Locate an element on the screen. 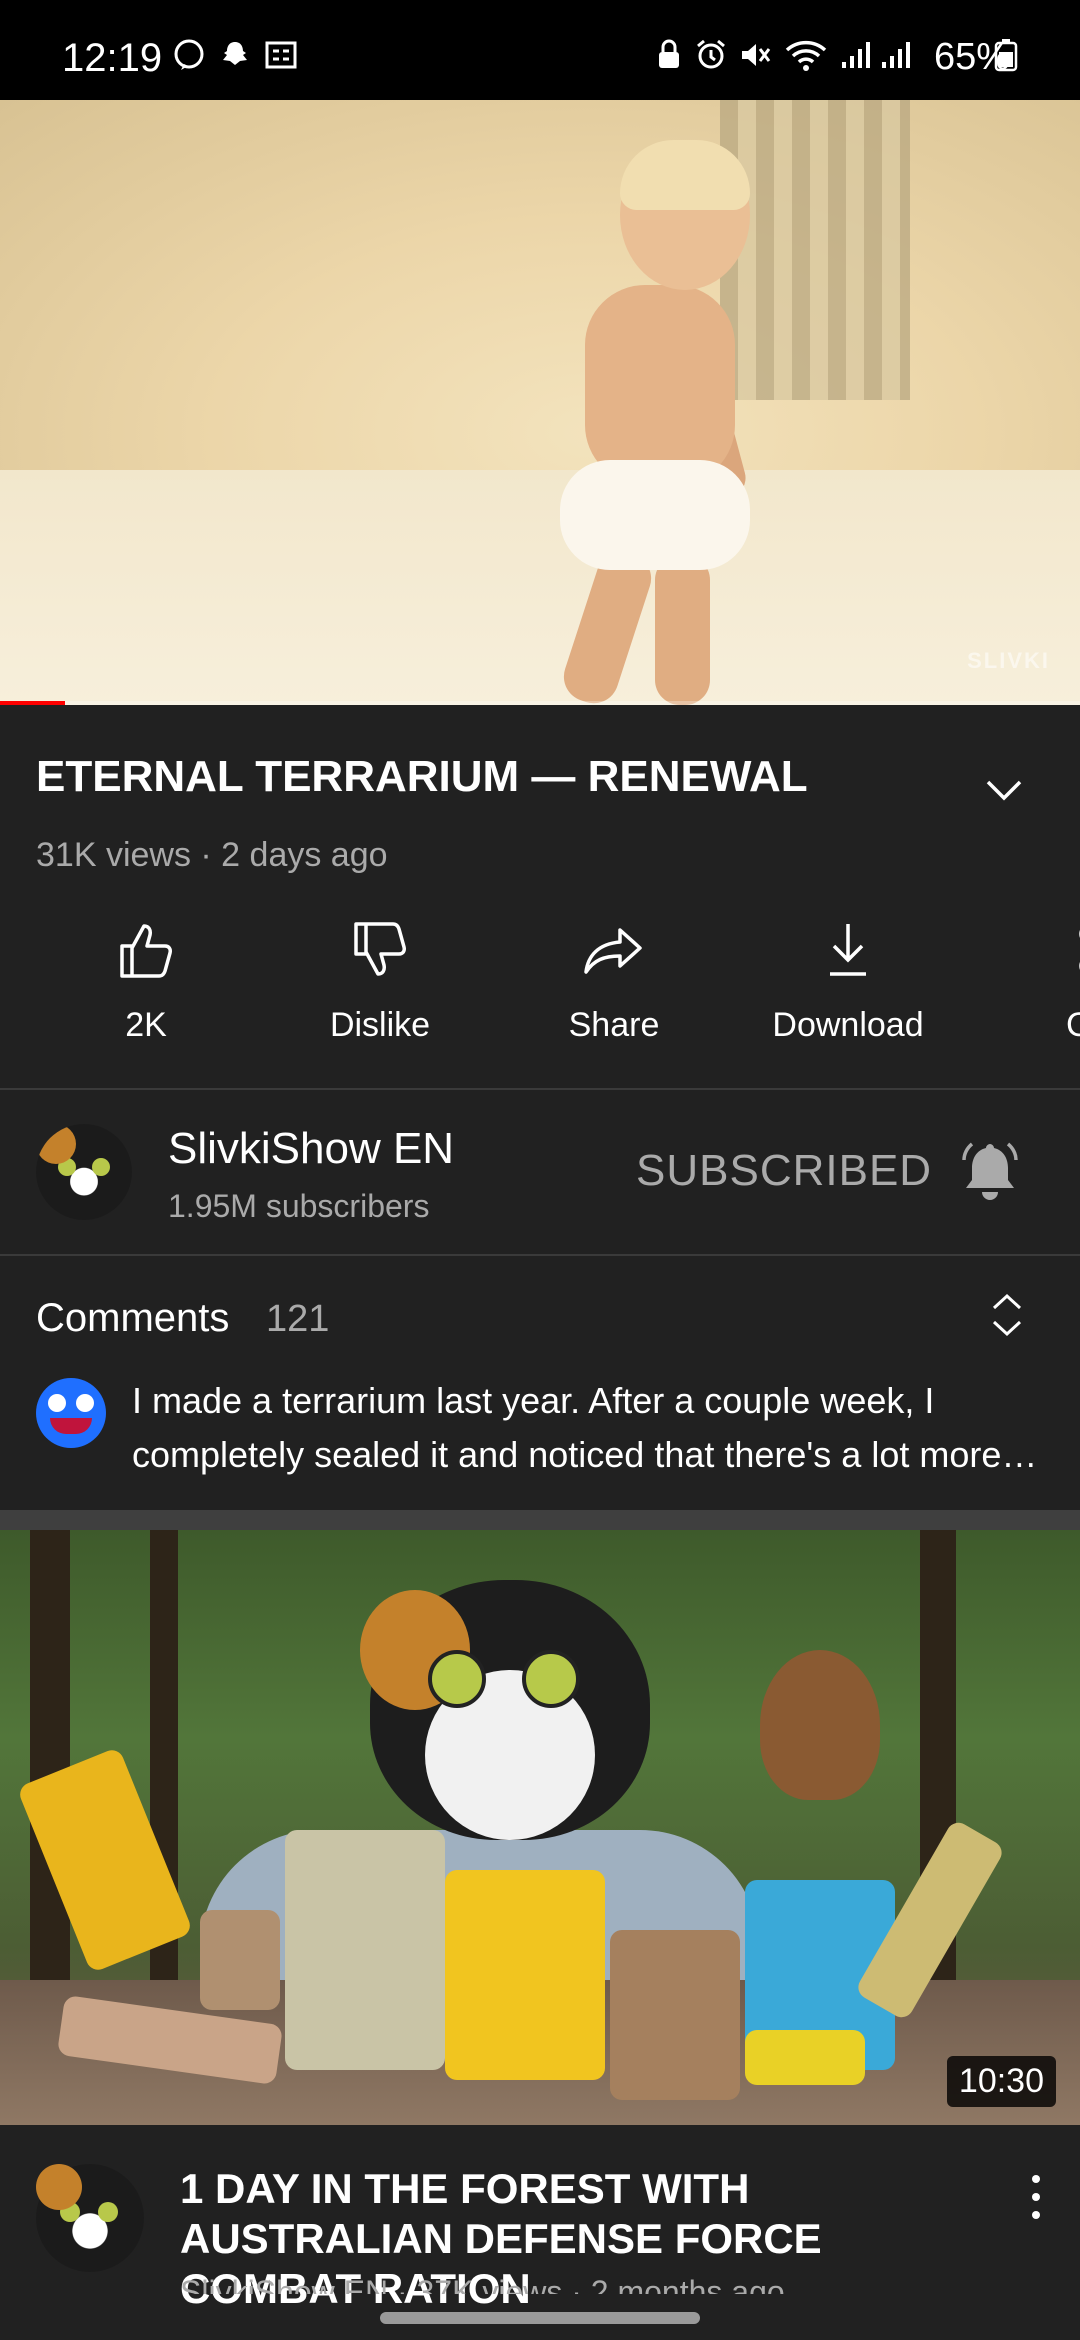 The width and height of the screenshot is (1080, 2340). thumb-bar is located at coordinates (805, 2057).